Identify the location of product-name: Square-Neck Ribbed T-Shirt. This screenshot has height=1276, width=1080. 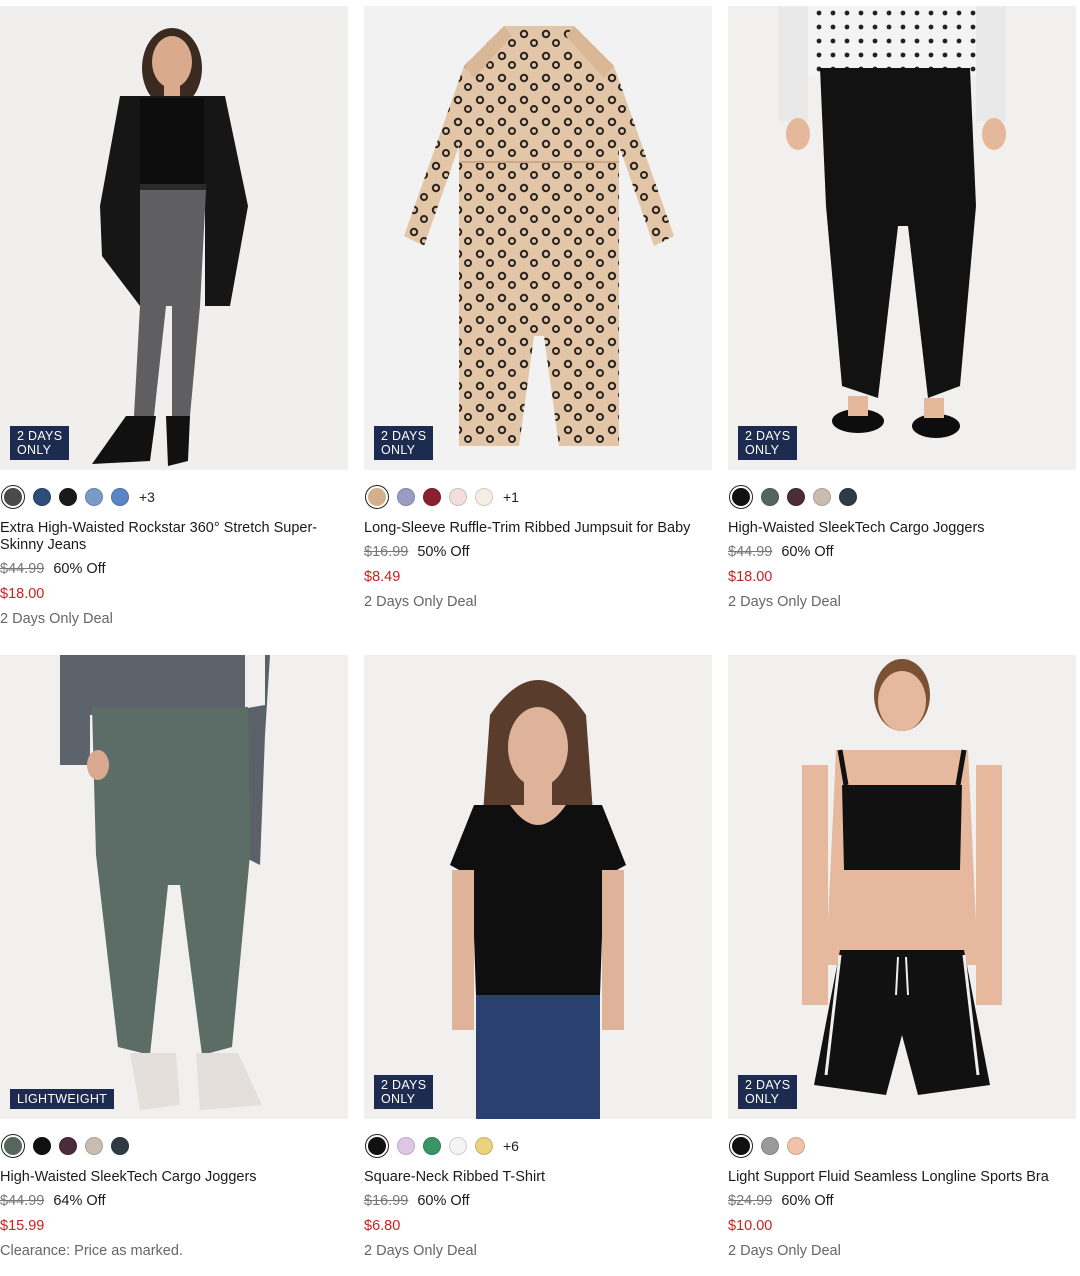
(538, 1177).